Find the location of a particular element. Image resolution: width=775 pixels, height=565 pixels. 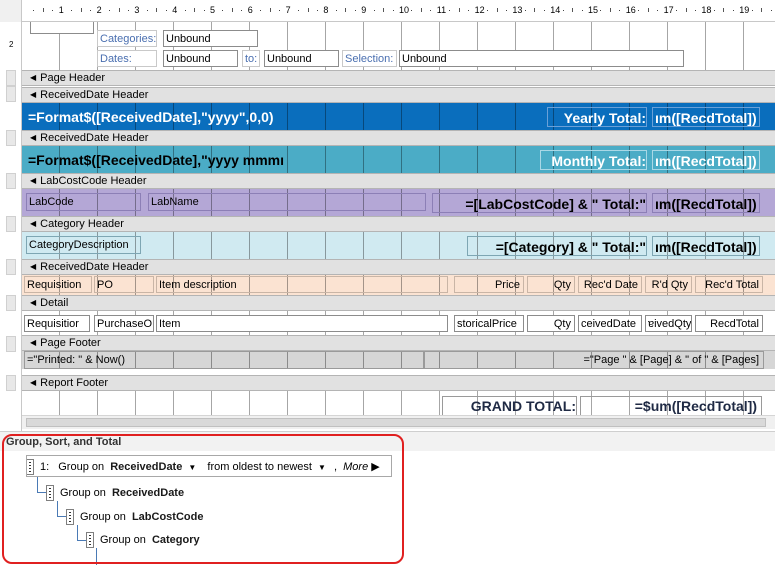

group-level-2: Group on ReceivedDate is located at coordinates (115, 493).